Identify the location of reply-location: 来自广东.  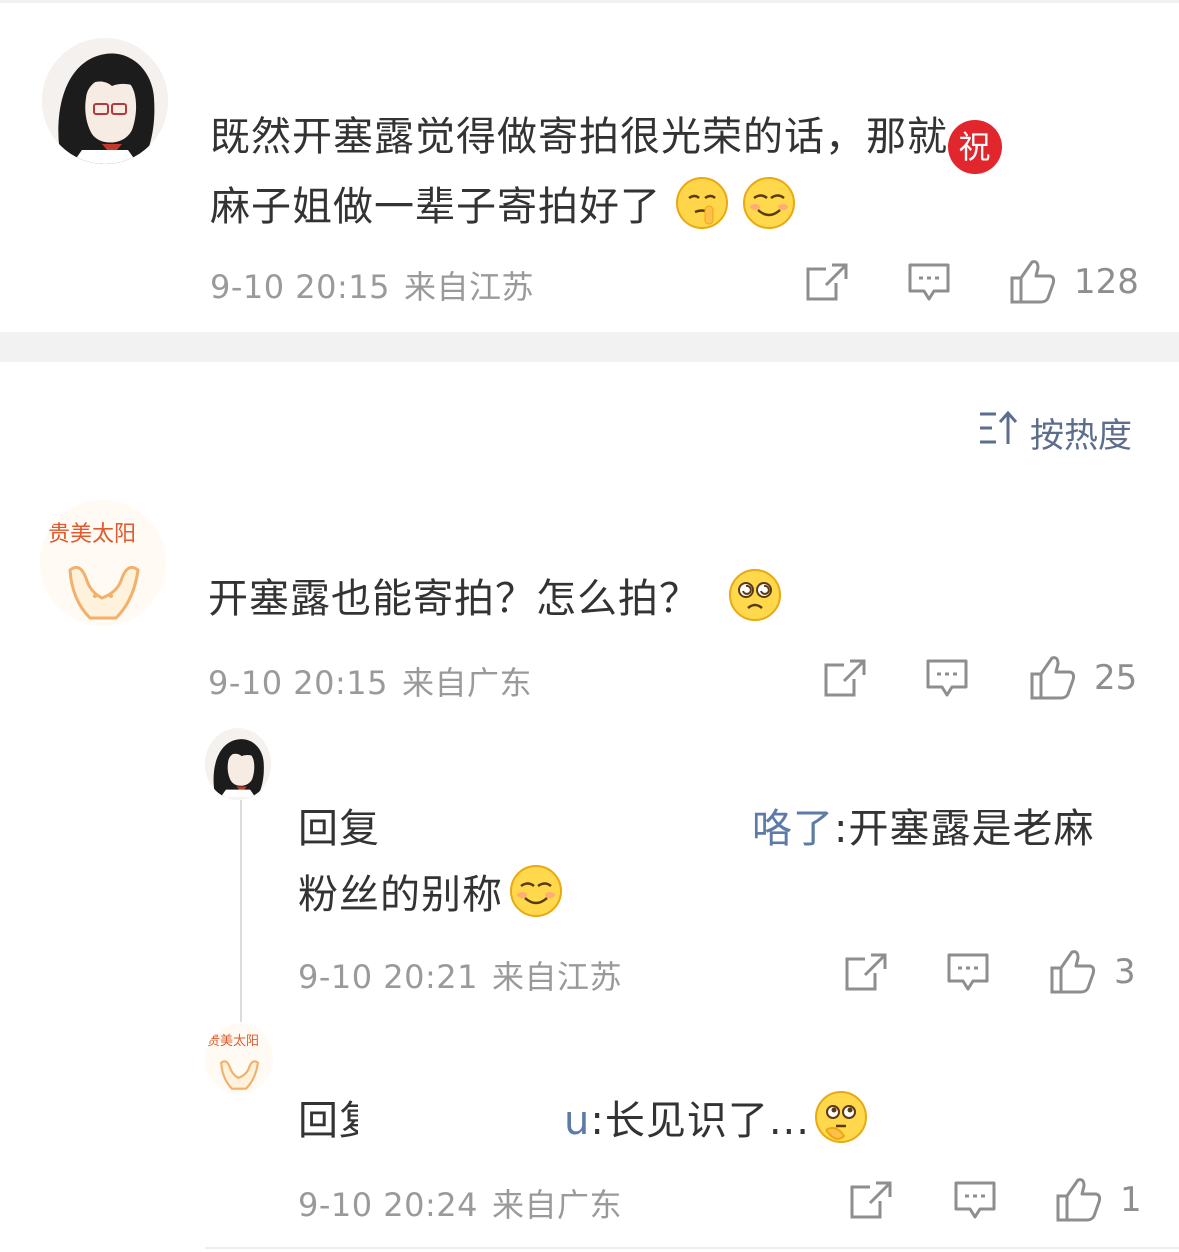
(557, 1205).